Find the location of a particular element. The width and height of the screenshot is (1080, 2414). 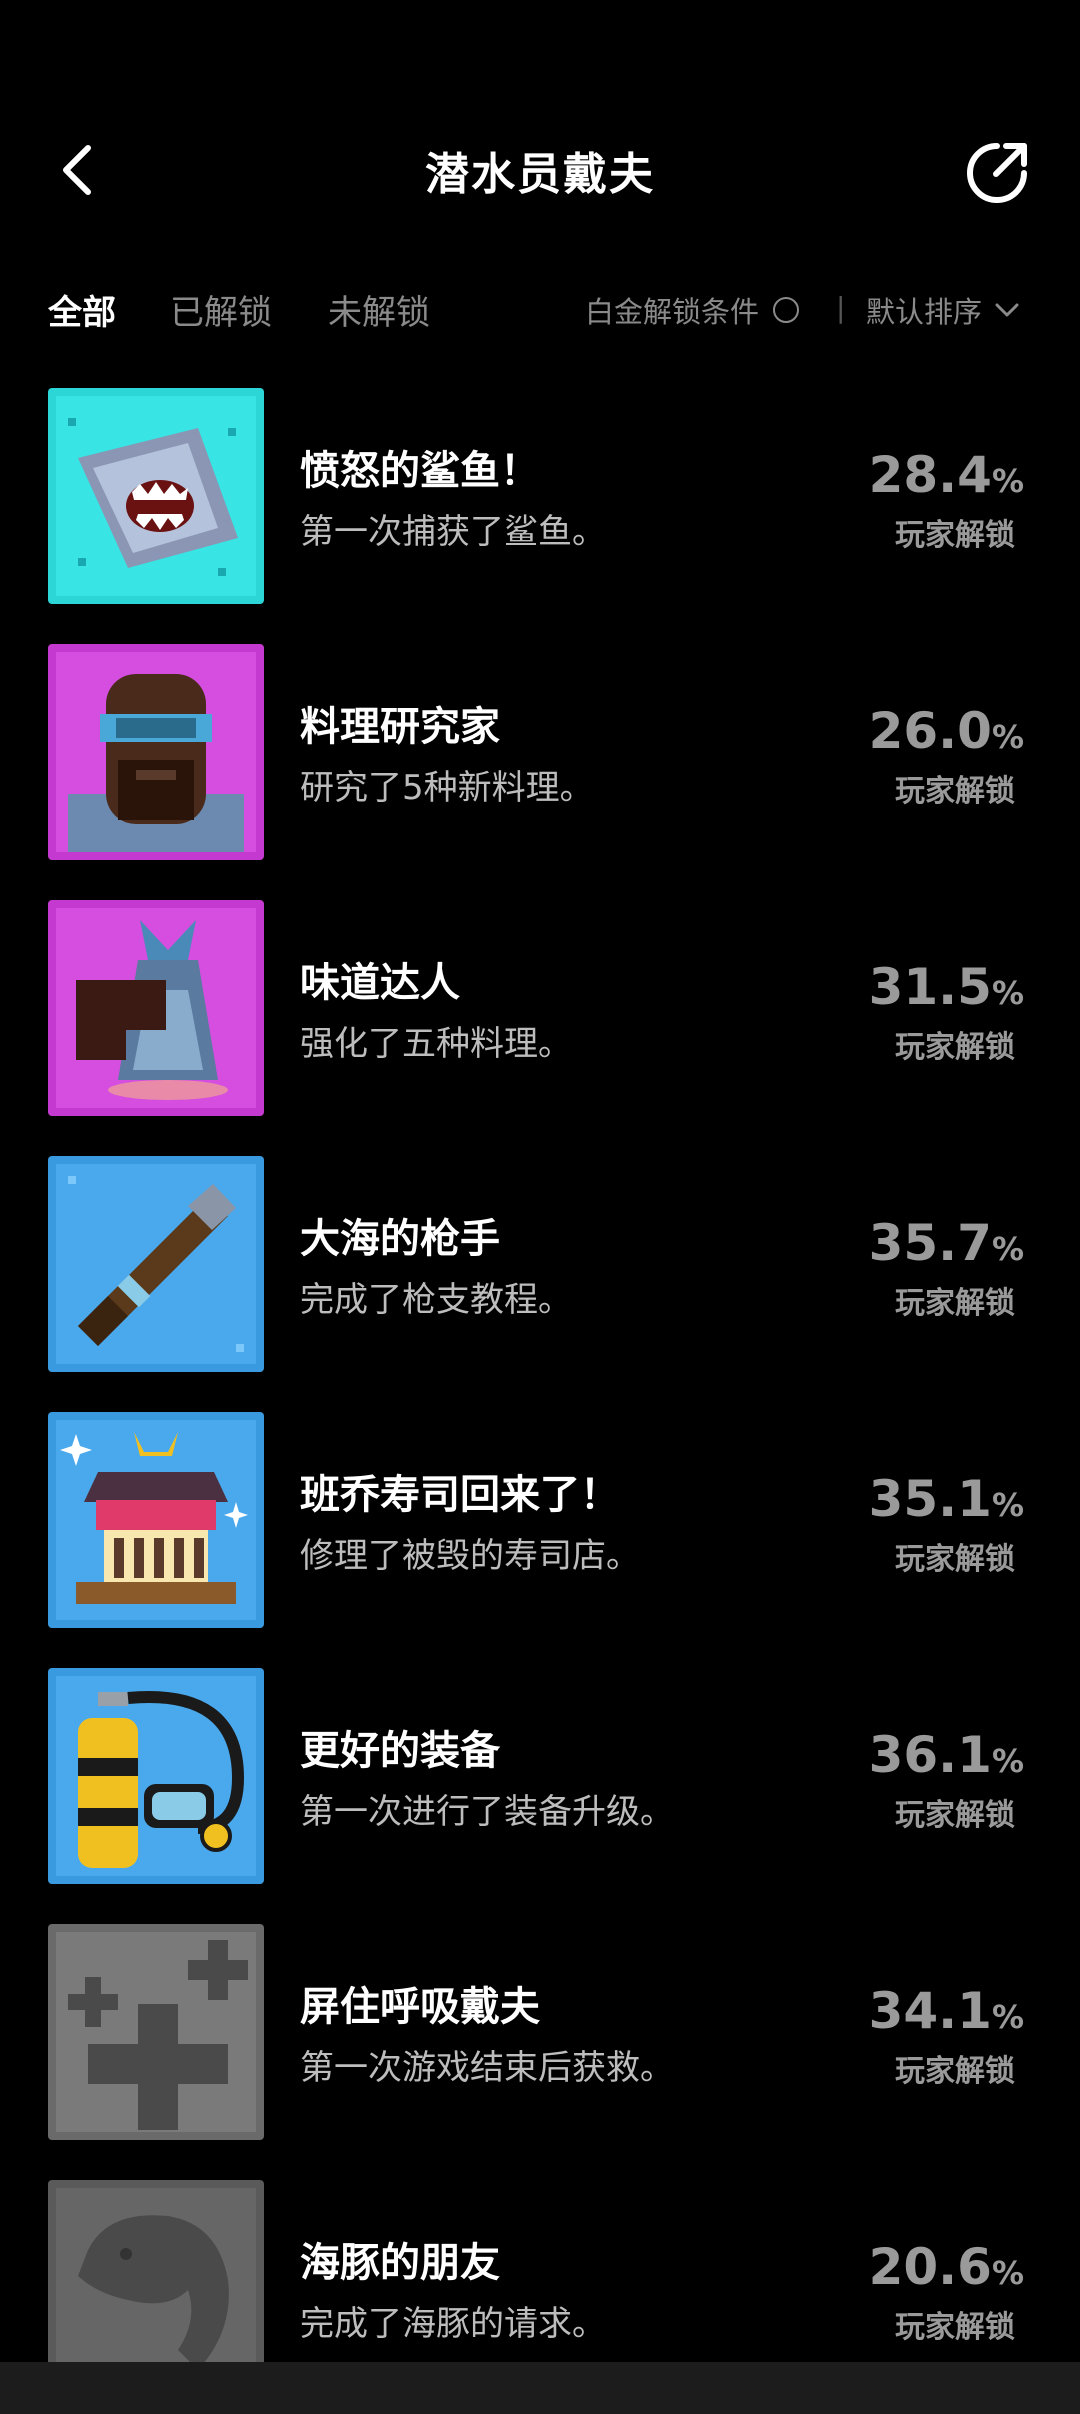

achievement-title: 味道达人 is located at coordinates (380, 983).